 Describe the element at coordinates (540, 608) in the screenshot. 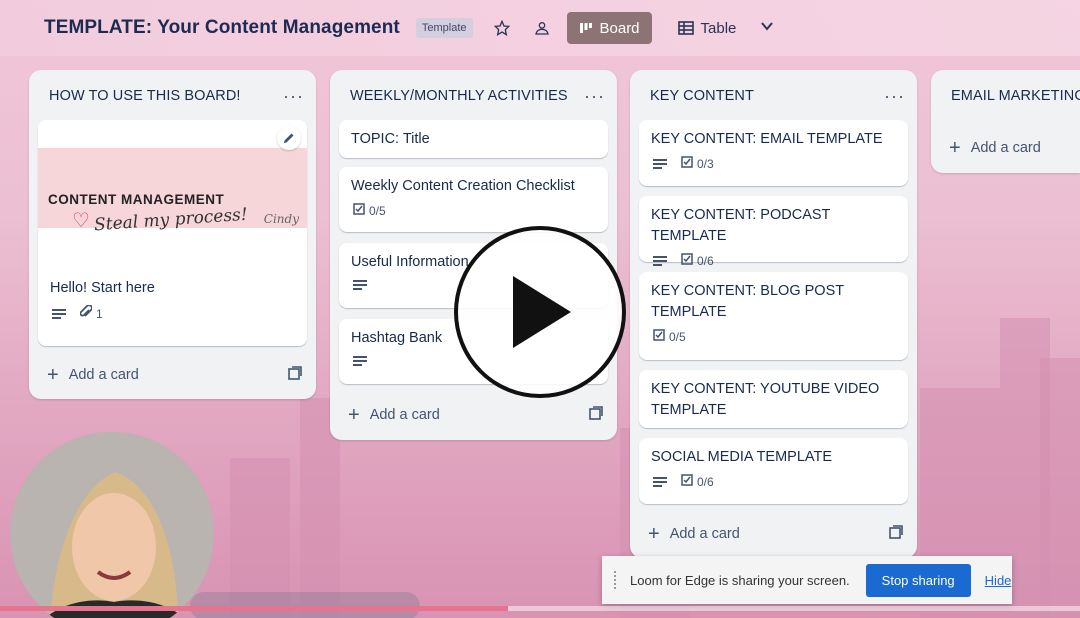

I see `video-progress-bar` at that location.